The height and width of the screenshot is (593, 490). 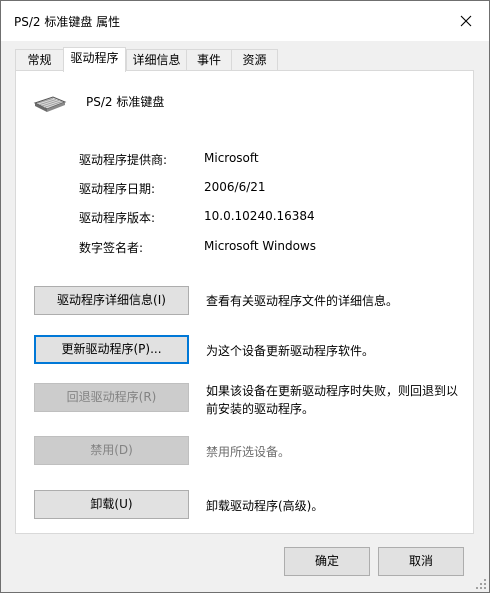 What do you see at coordinates (123, 160) in the screenshot?
I see `driver-provider-label: 驱动程序提供商:` at bounding box center [123, 160].